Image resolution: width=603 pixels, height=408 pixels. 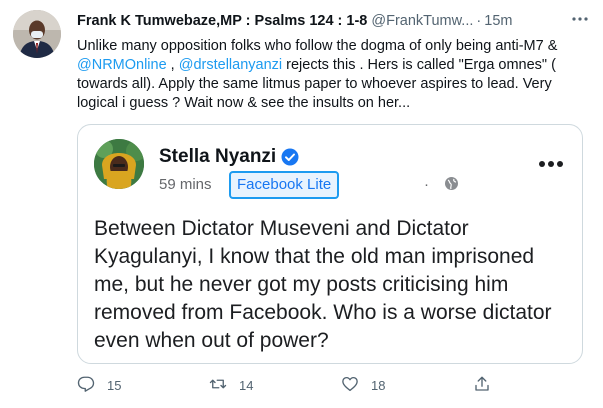 What do you see at coordinates (230, 65) in the screenshot?
I see `mention-link: @drstellanyanzi` at bounding box center [230, 65].